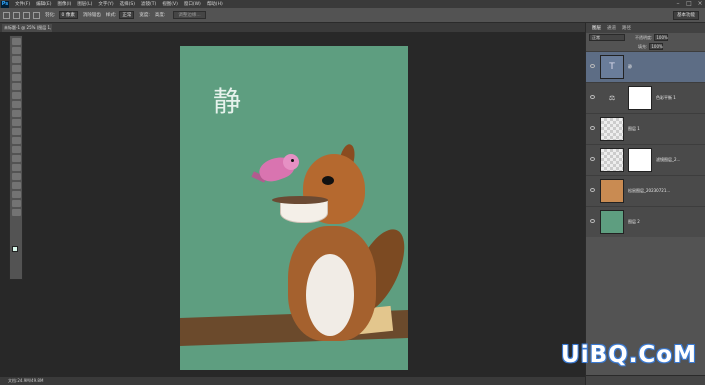 The width and height of the screenshot is (705, 385). I want to click on subtract-selection-icon, so click(36, 15).